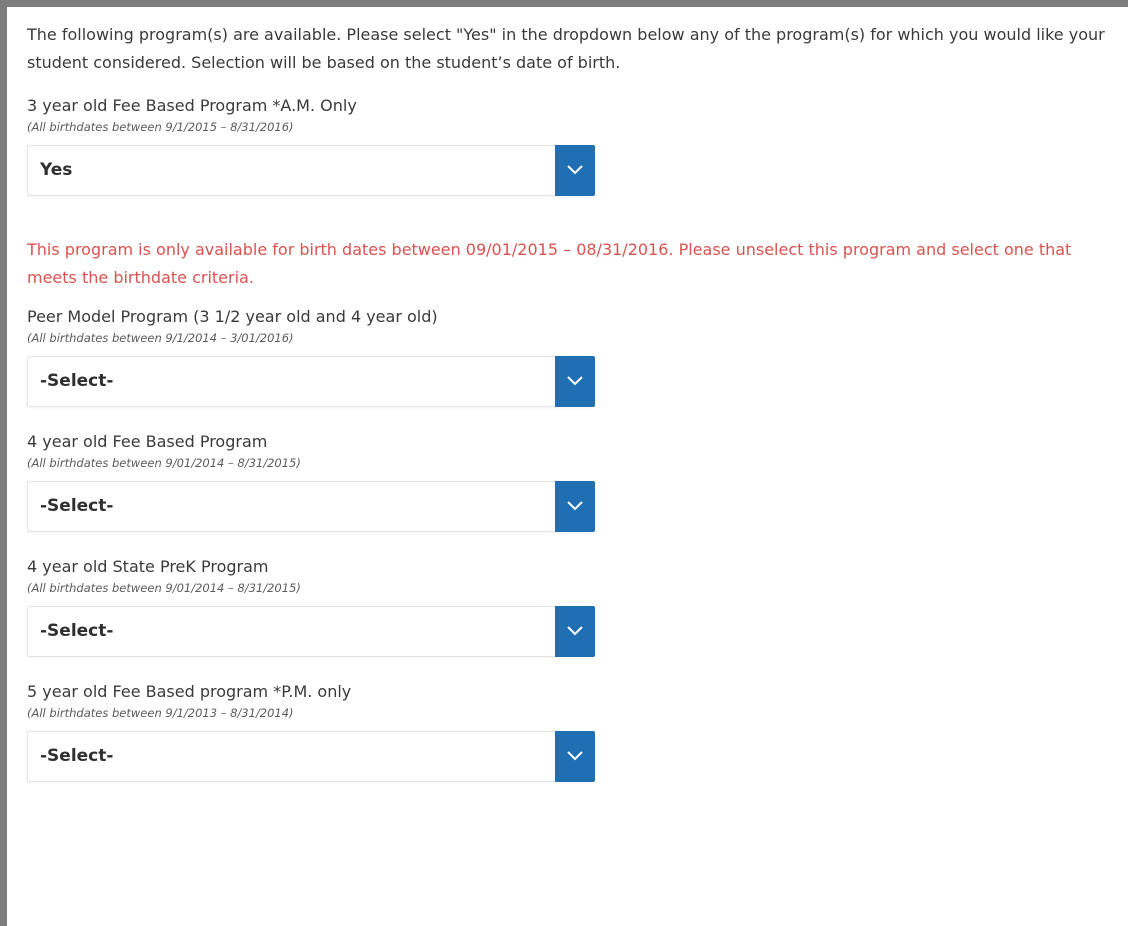 This screenshot has height=926, width=1128. Describe the element at coordinates (189, 691) in the screenshot. I see `program-label: 5 year old Fee Based program *P.M. only` at that location.